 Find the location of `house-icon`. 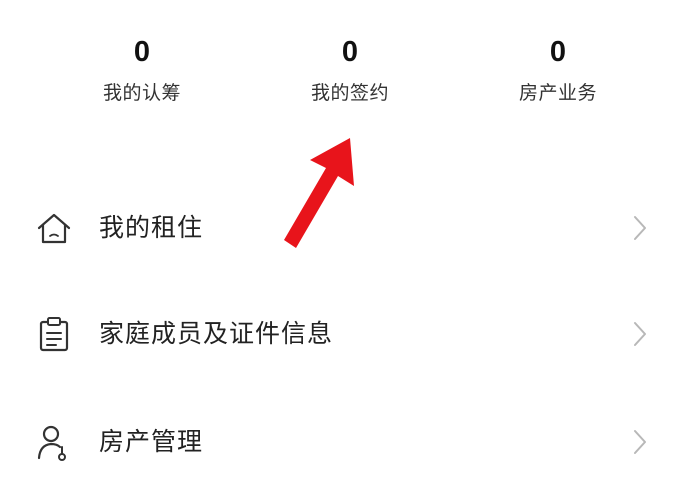

house-icon is located at coordinates (54, 228).